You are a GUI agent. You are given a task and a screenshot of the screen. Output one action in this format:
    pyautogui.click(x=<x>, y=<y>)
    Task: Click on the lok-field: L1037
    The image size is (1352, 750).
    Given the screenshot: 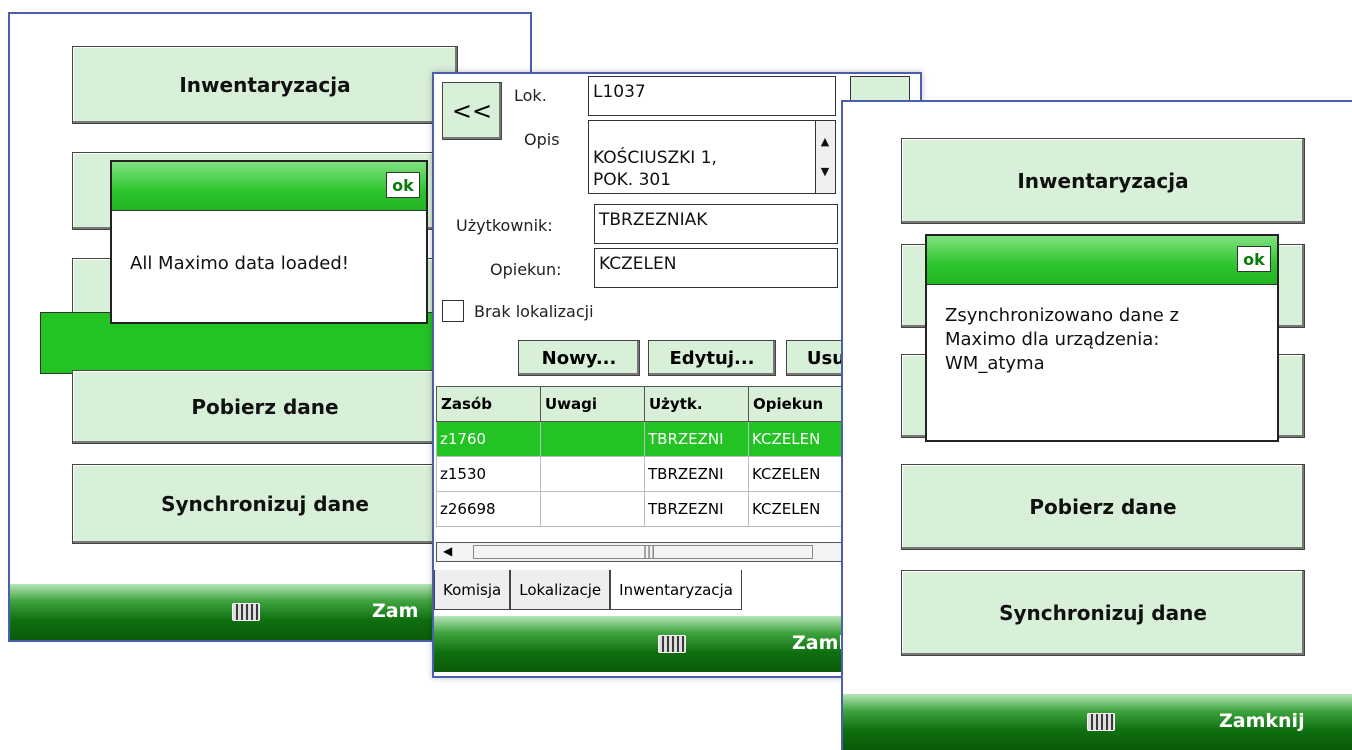 What is the action you would take?
    pyautogui.click(x=712, y=96)
    